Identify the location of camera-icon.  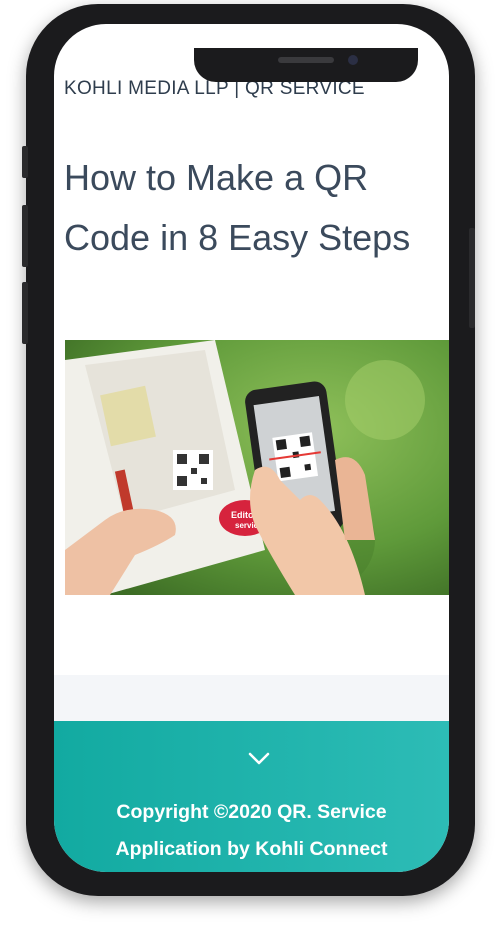
(353, 60).